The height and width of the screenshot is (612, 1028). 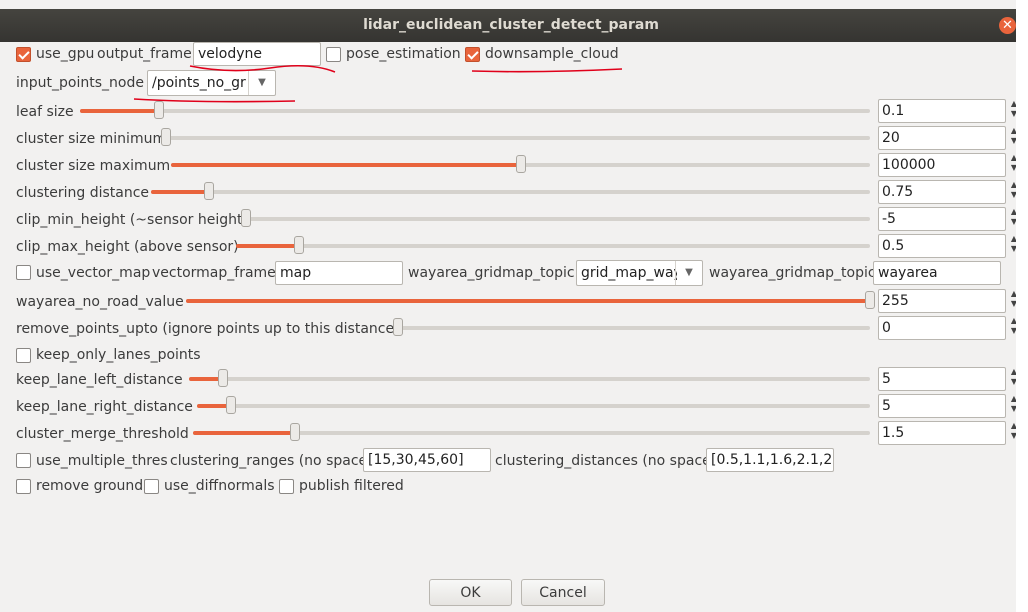 I want to click on slider-label: cluster size maximum, so click(x=93, y=166).